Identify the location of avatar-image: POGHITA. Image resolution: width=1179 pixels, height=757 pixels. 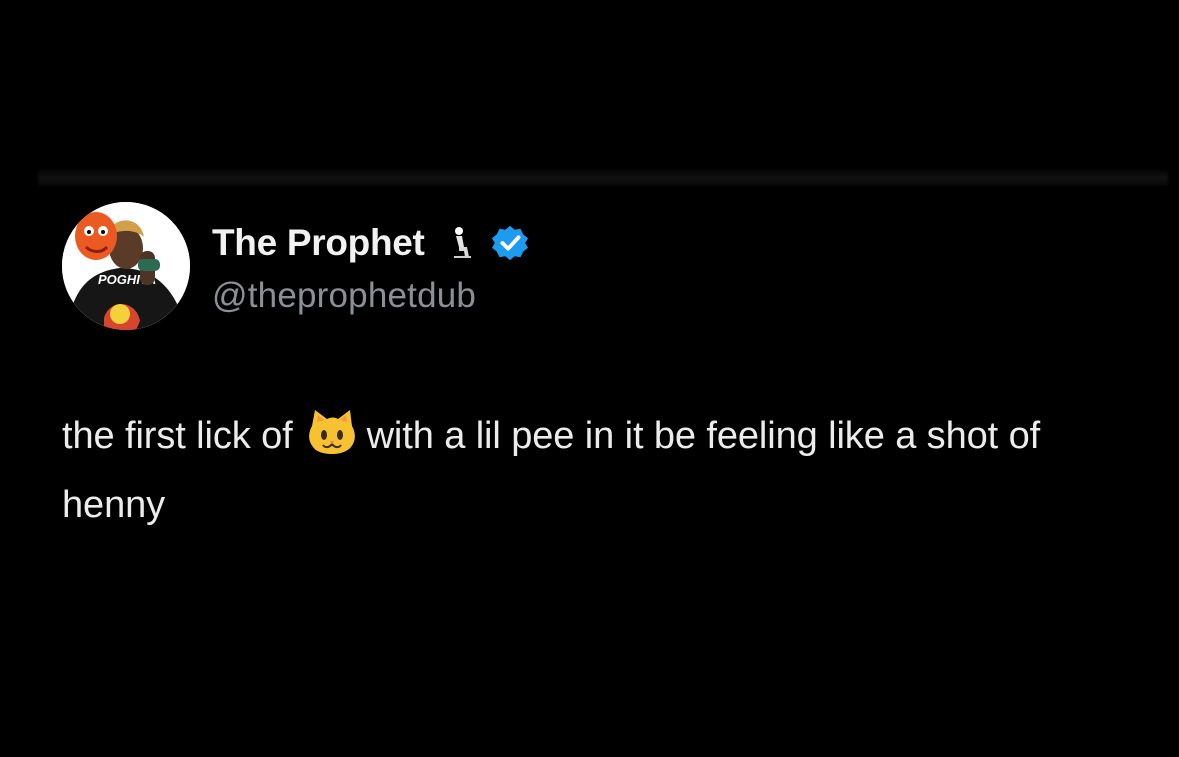
(126, 266).